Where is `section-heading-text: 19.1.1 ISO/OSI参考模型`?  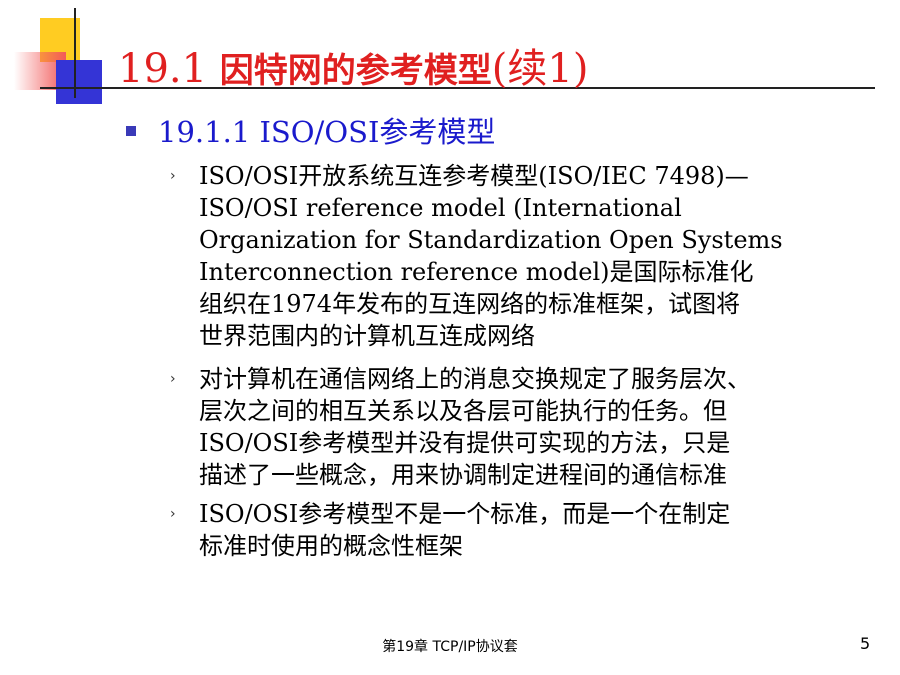
section-heading-text: 19.1.1 ISO/OSI参考模型 is located at coordinates (327, 132).